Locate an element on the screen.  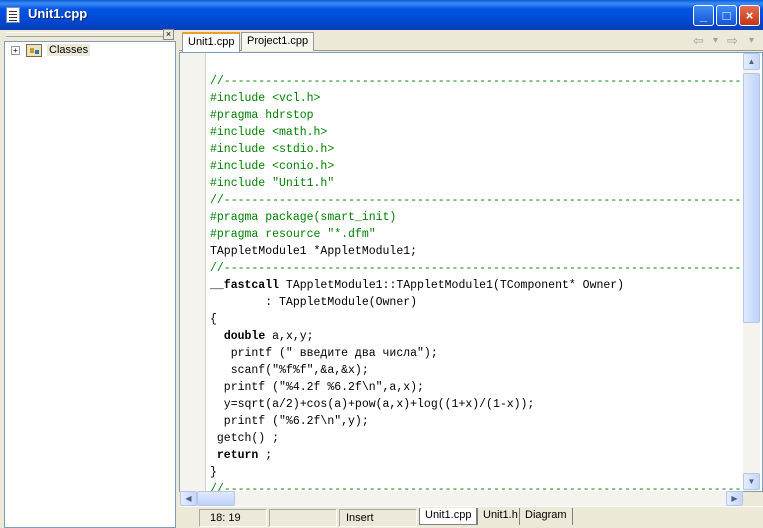
editor-tab-bar: Unit1.cpp Project1.cpp ⇦ ▾ ⇨ ▾ is located at coordinates (471, 41).